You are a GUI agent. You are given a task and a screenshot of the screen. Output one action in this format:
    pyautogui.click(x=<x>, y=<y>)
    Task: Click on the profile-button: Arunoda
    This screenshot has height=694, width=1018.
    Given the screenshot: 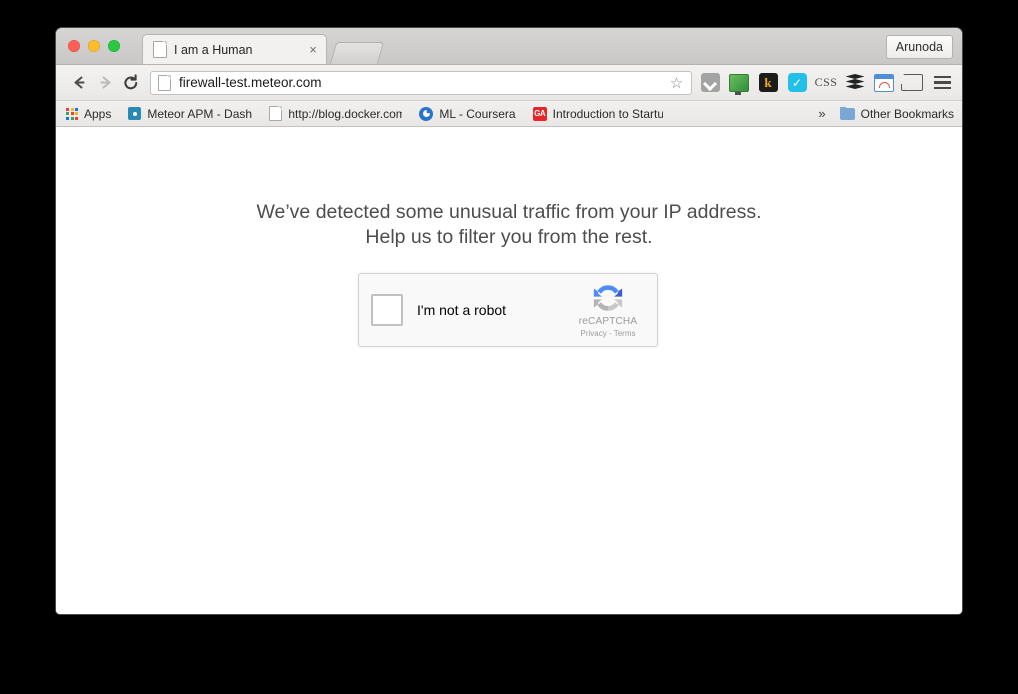 What is the action you would take?
    pyautogui.click(x=919, y=47)
    